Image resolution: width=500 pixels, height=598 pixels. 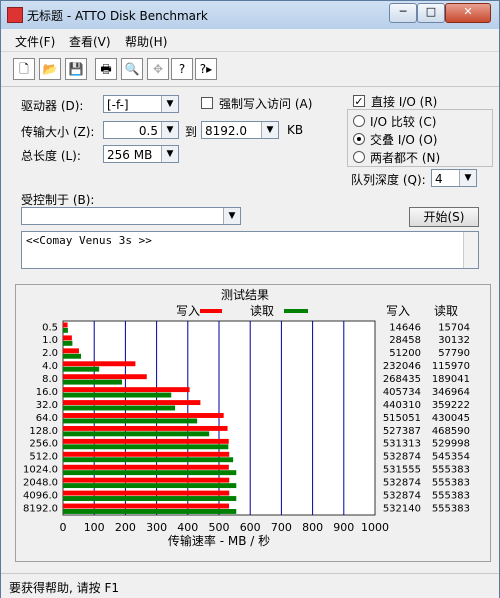 I want to click on window-title: 无标题 - ATTO Disk Benchmark, so click(x=117, y=16).